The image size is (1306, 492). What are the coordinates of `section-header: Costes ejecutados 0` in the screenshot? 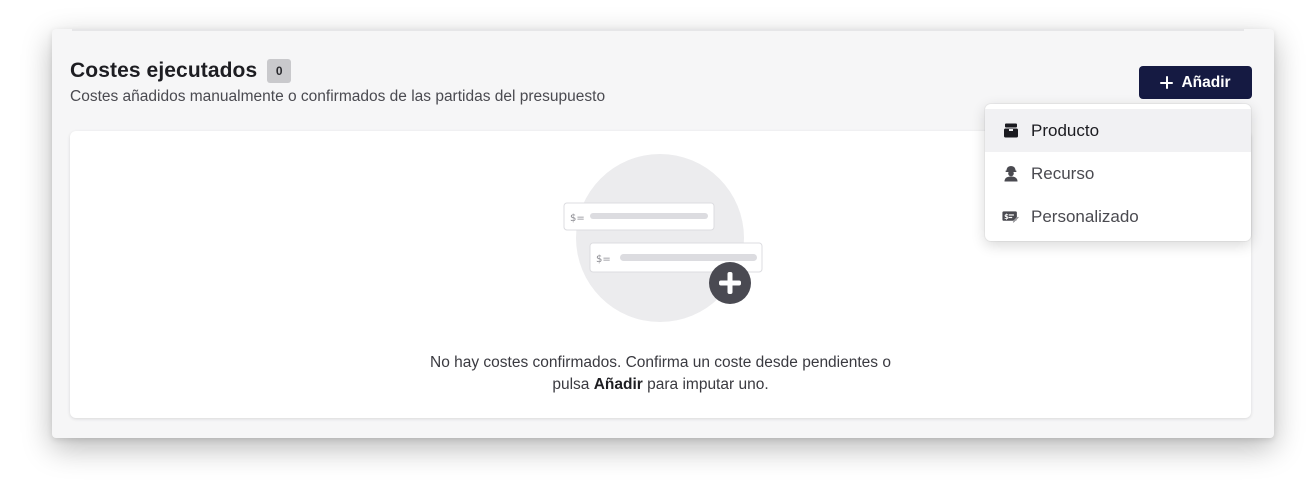 It's located at (181, 71).